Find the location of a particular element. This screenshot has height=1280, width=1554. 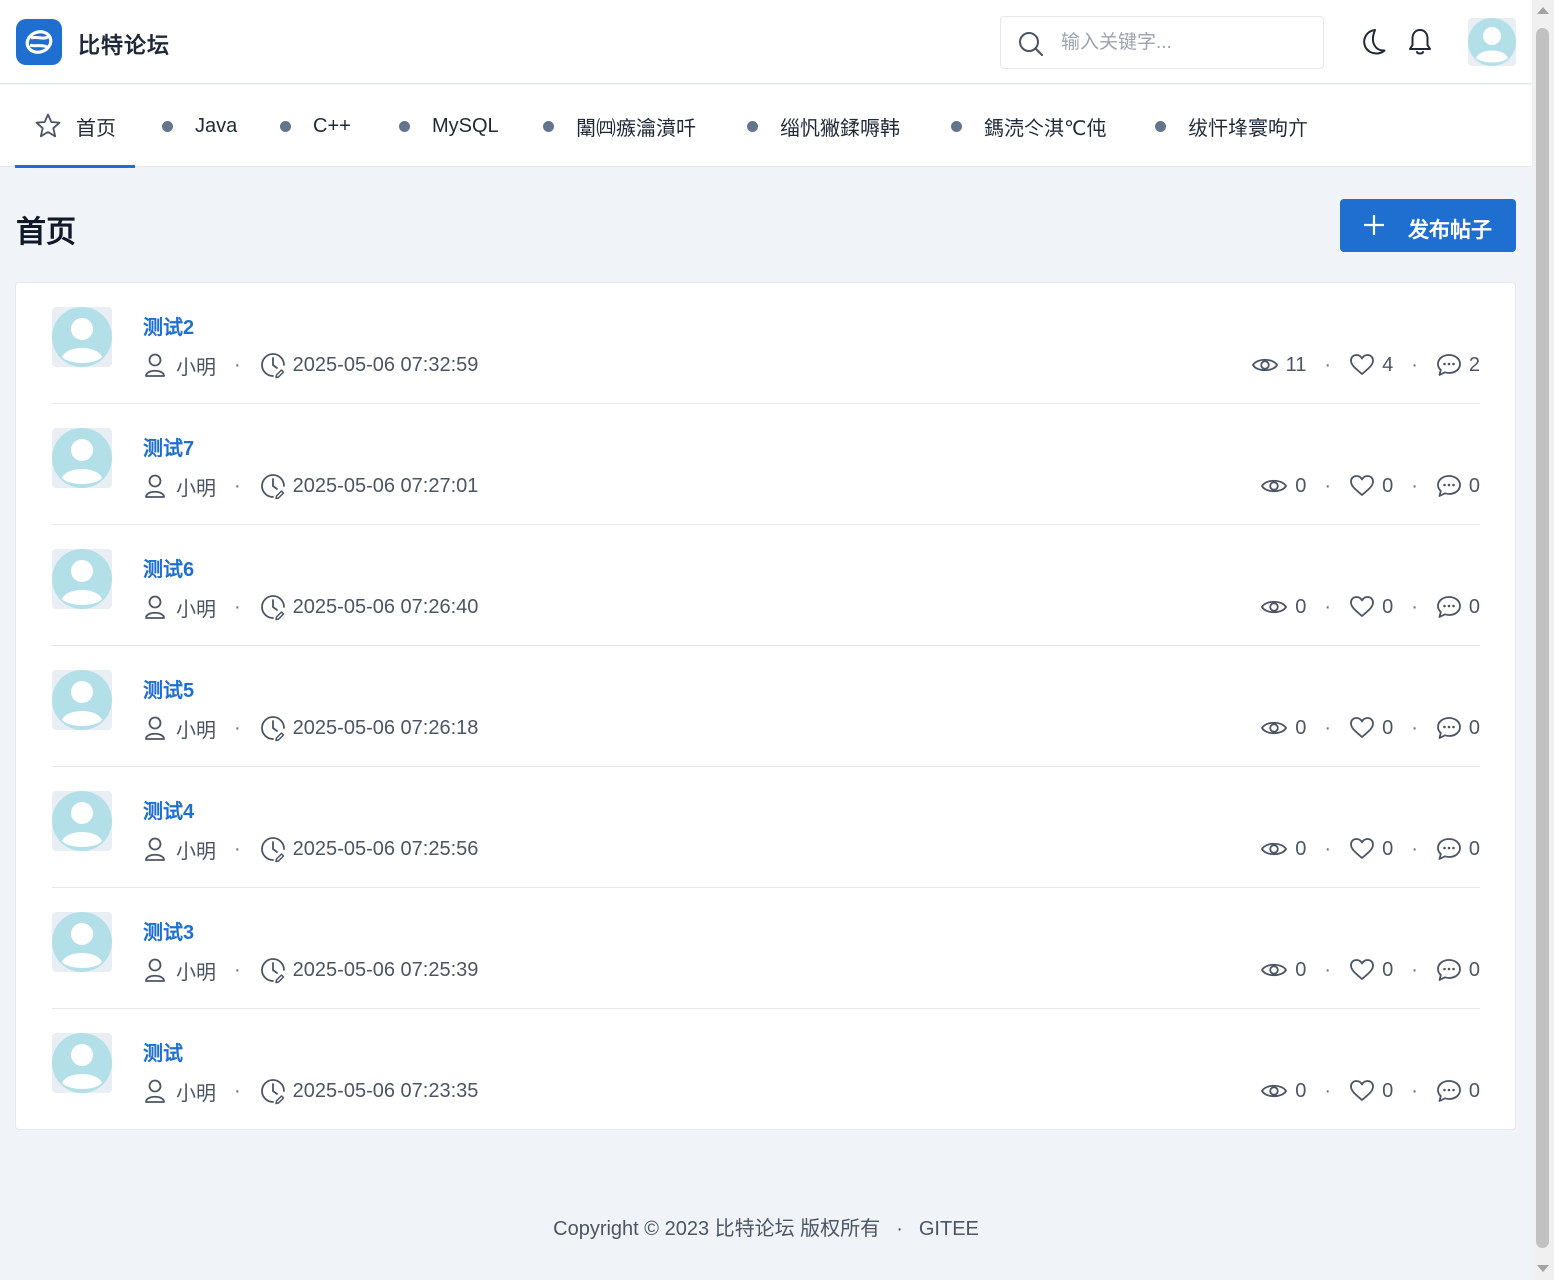

dot-icon is located at coordinates (285, 126).